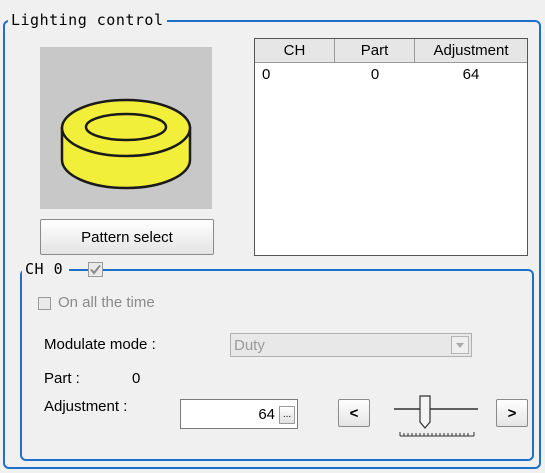  I want to click on on-all-time-label: On all the time, so click(106, 302).